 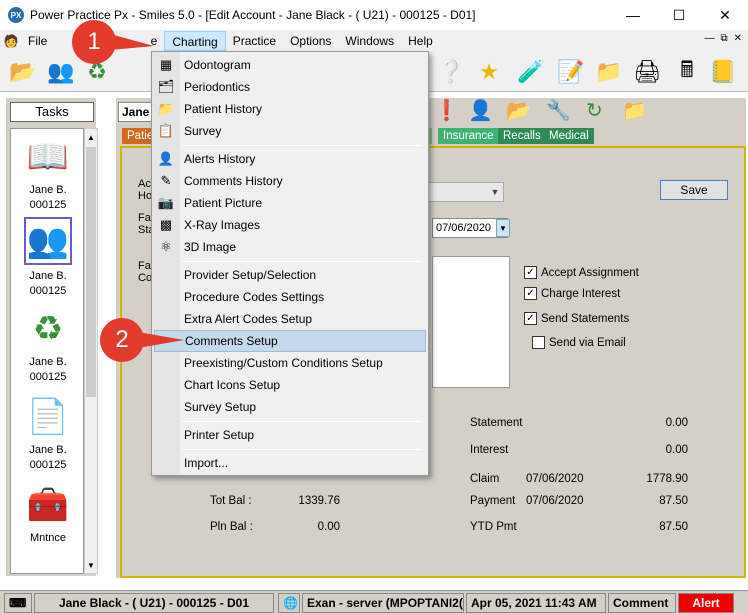 What do you see at coordinates (166, 64) in the screenshot?
I see `grid-chart-icon: ▦` at bounding box center [166, 64].